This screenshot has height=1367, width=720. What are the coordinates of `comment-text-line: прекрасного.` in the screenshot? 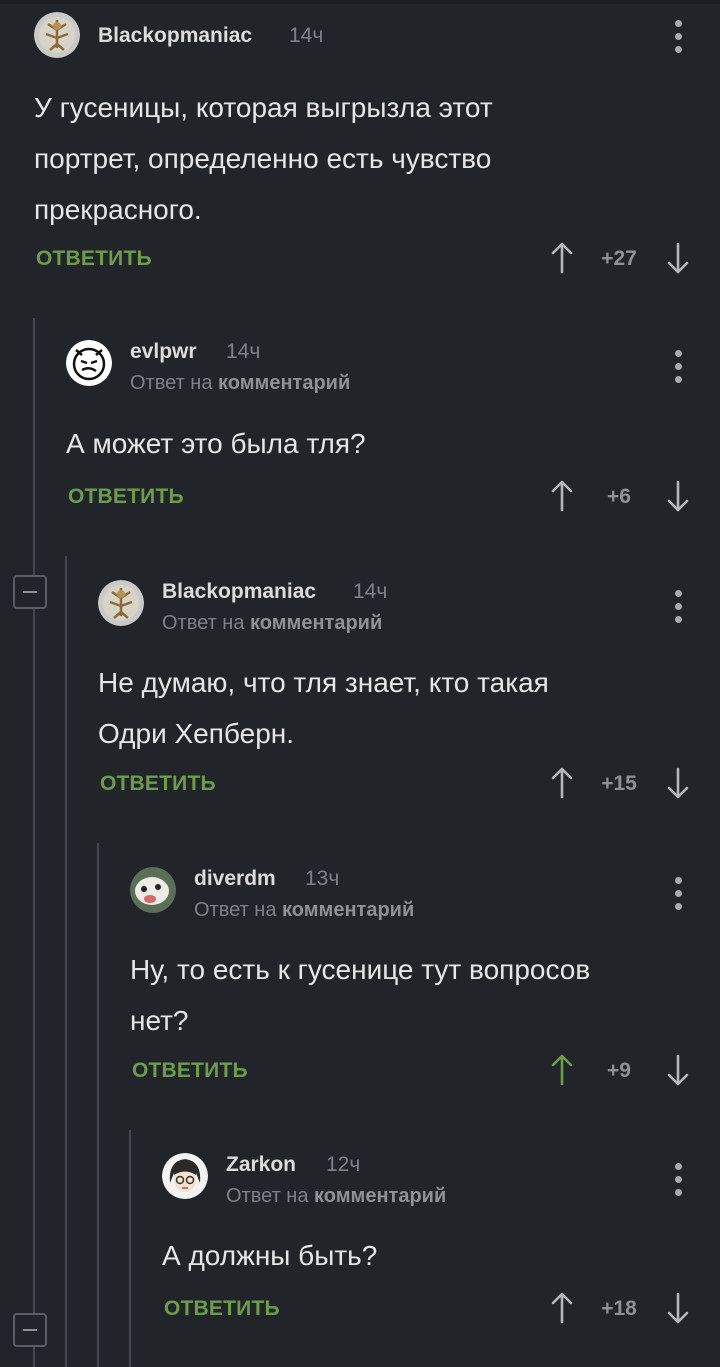 It's located at (118, 209).